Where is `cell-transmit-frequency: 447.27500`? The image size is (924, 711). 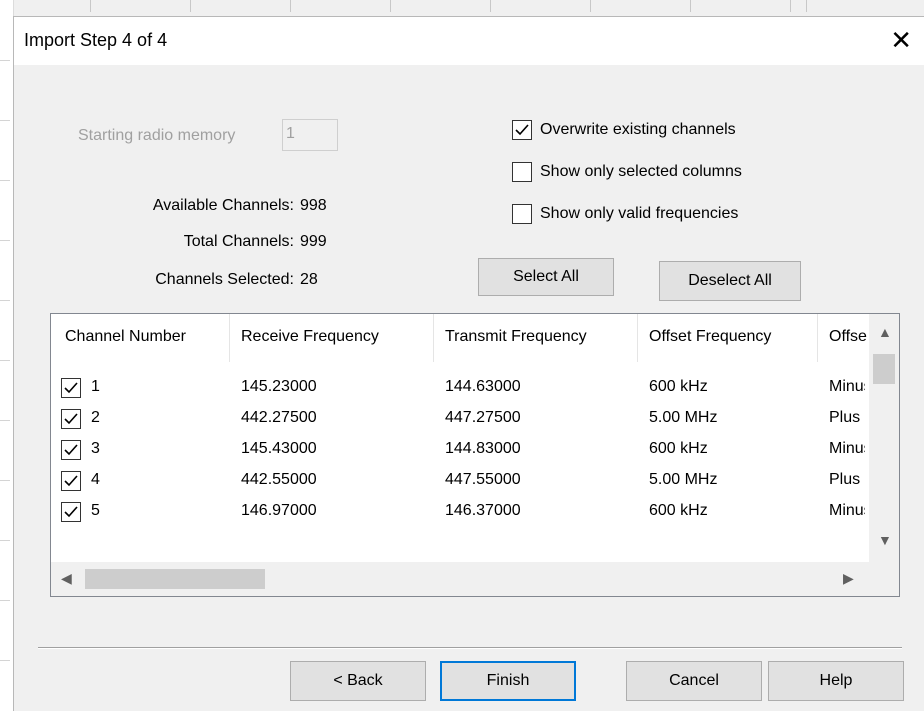
cell-transmit-frequency: 447.27500 is located at coordinates (483, 417).